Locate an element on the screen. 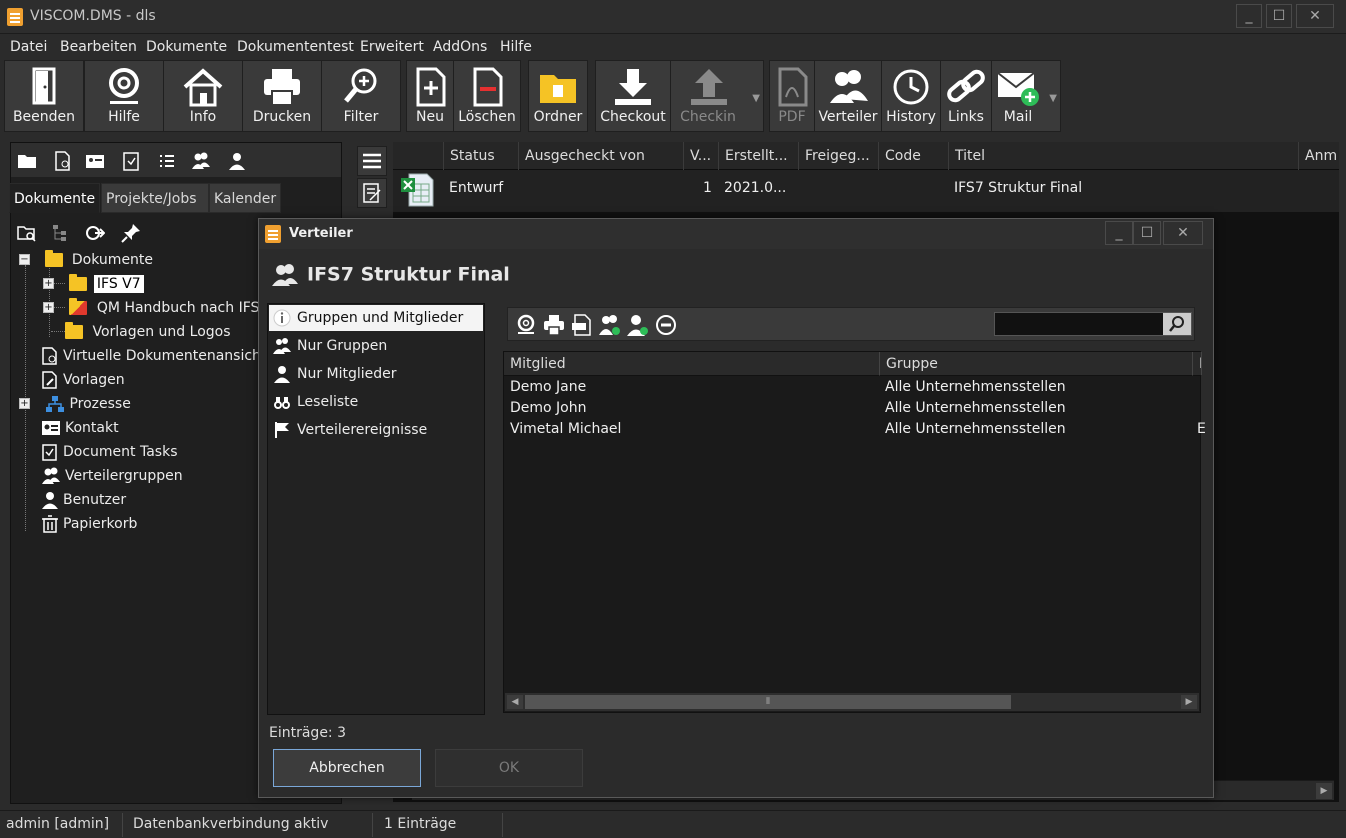 The width and height of the screenshot is (1346, 838). scroll-left-icon: ◀ is located at coordinates (515, 702).